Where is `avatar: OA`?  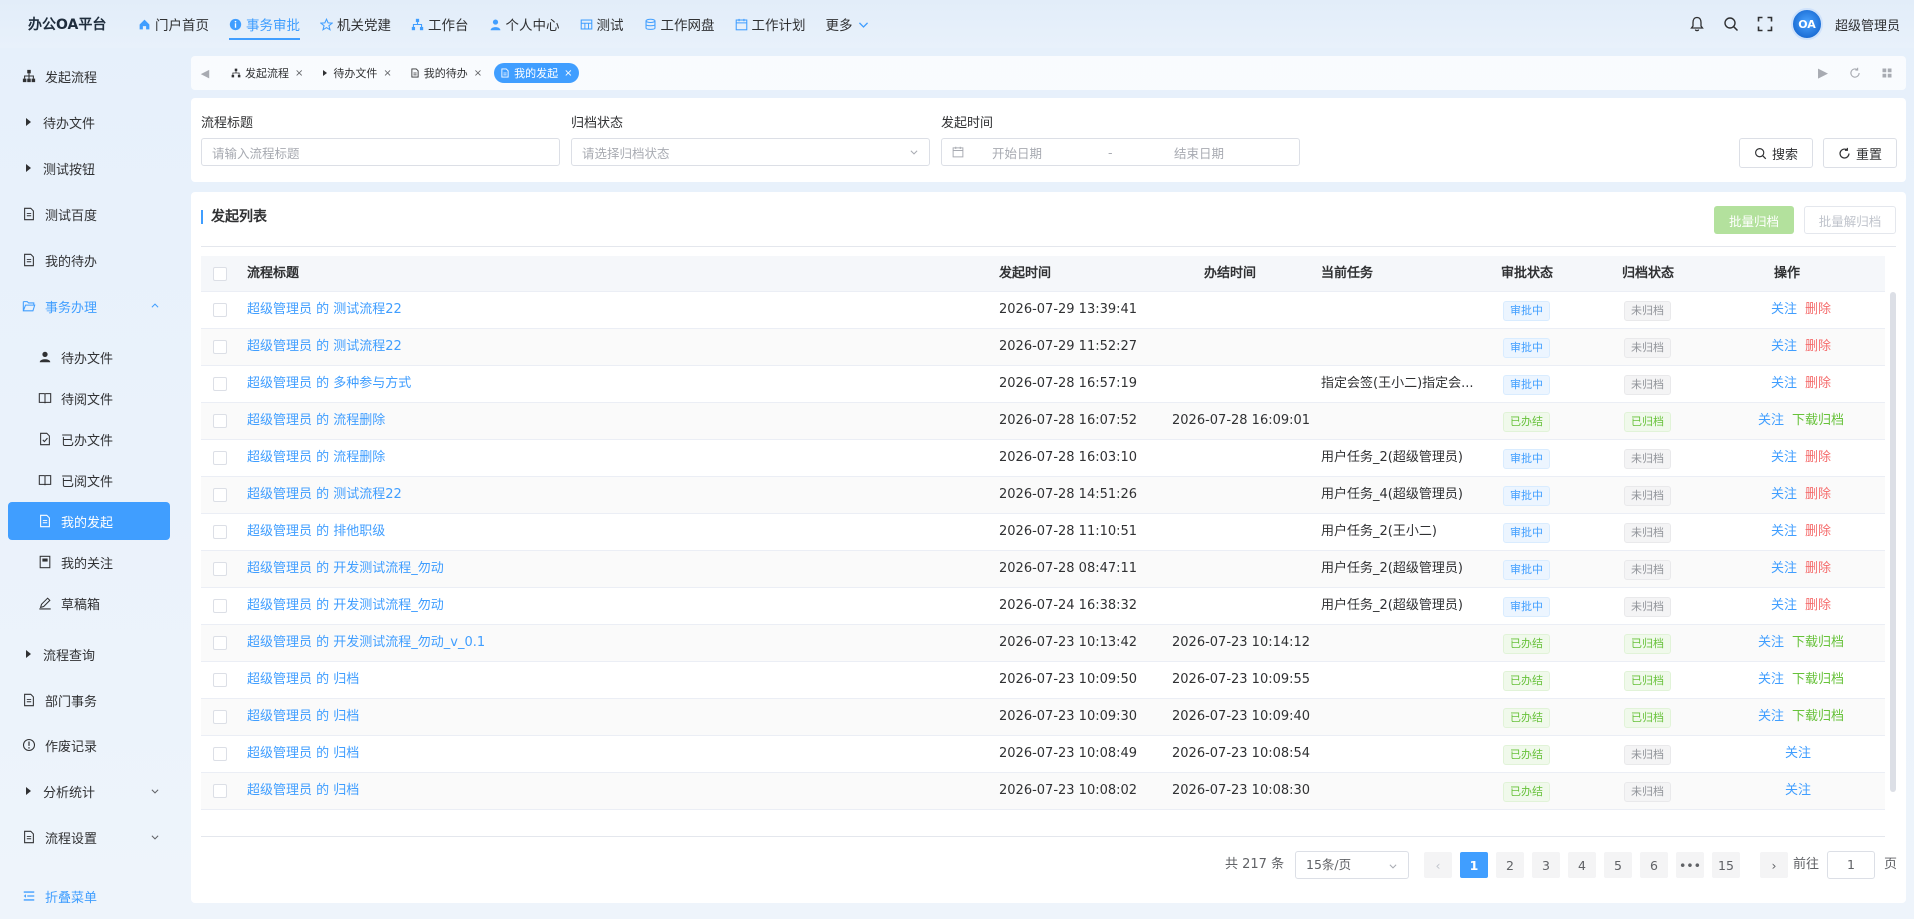
avatar: OA is located at coordinates (1806, 24).